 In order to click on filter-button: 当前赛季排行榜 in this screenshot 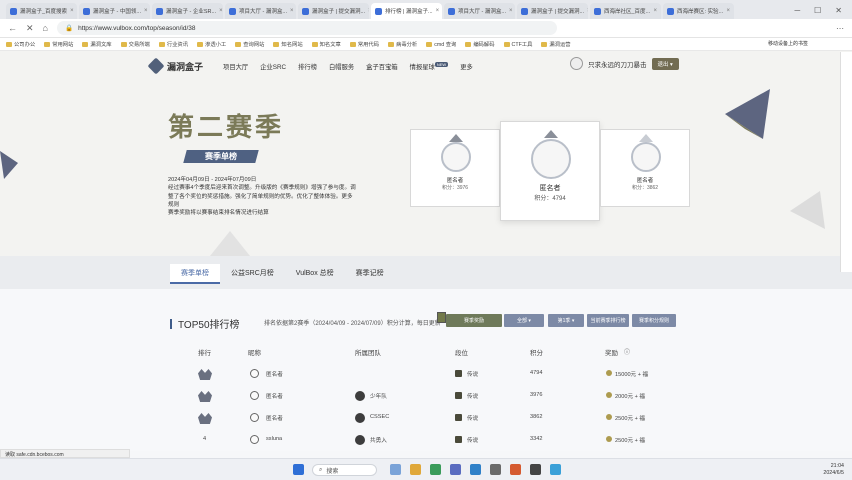, I will do `click(608, 320)`.